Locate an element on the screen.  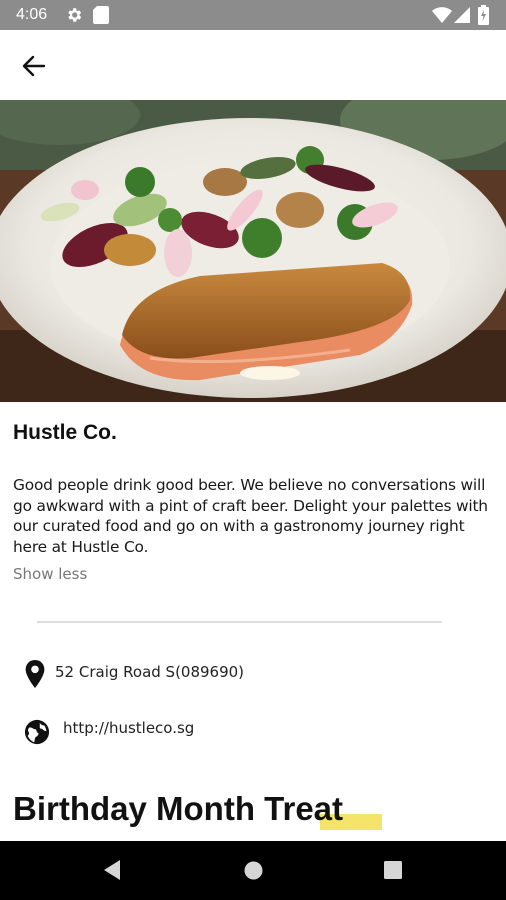
venue-name: Hustle Co. is located at coordinates (65, 432).